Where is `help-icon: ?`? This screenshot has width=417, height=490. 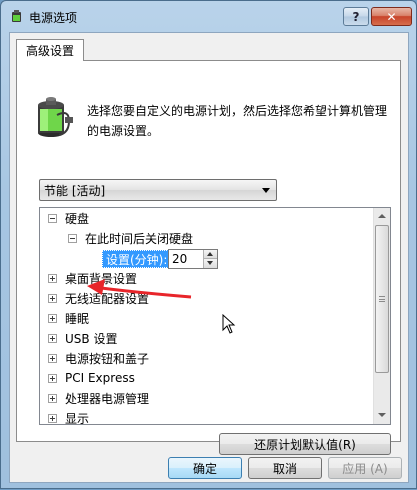 help-icon: ? is located at coordinates (356, 16).